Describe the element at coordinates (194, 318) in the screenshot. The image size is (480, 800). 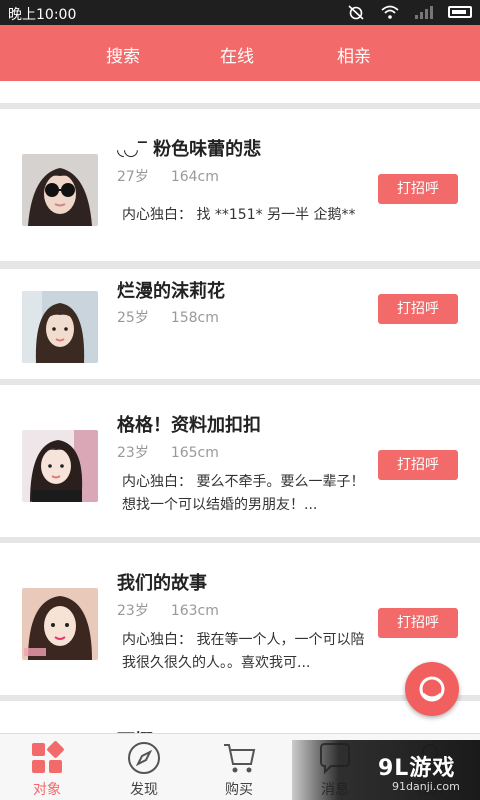
I see `profile-height: 158cm` at that location.